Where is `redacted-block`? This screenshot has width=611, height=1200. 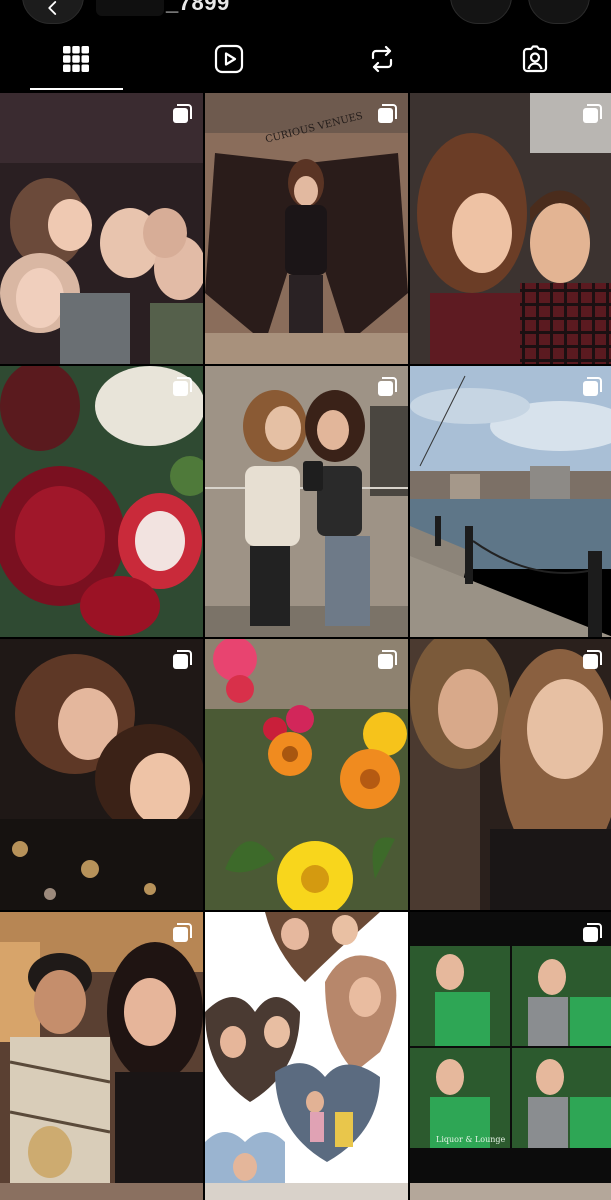 redacted-block is located at coordinates (130, 8).